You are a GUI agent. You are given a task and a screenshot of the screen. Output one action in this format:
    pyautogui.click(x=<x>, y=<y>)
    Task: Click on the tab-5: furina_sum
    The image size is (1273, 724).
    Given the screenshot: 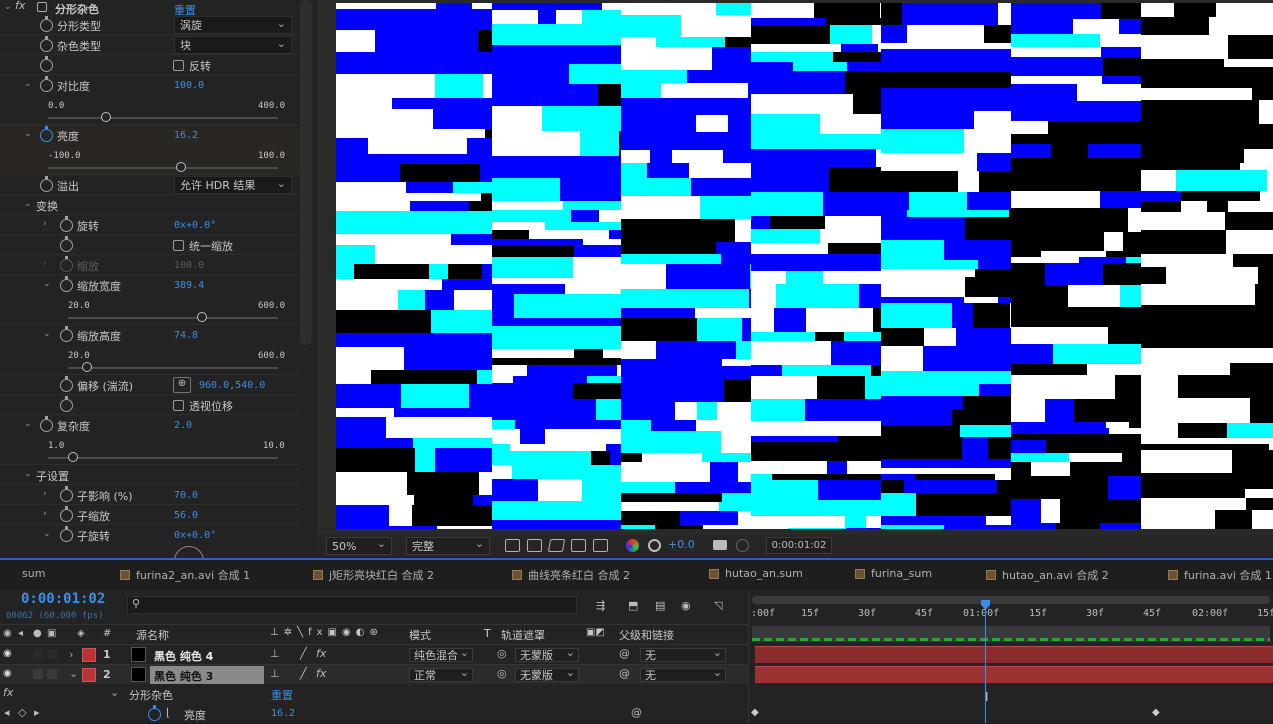 What is the action you would take?
    pyautogui.click(x=893, y=573)
    